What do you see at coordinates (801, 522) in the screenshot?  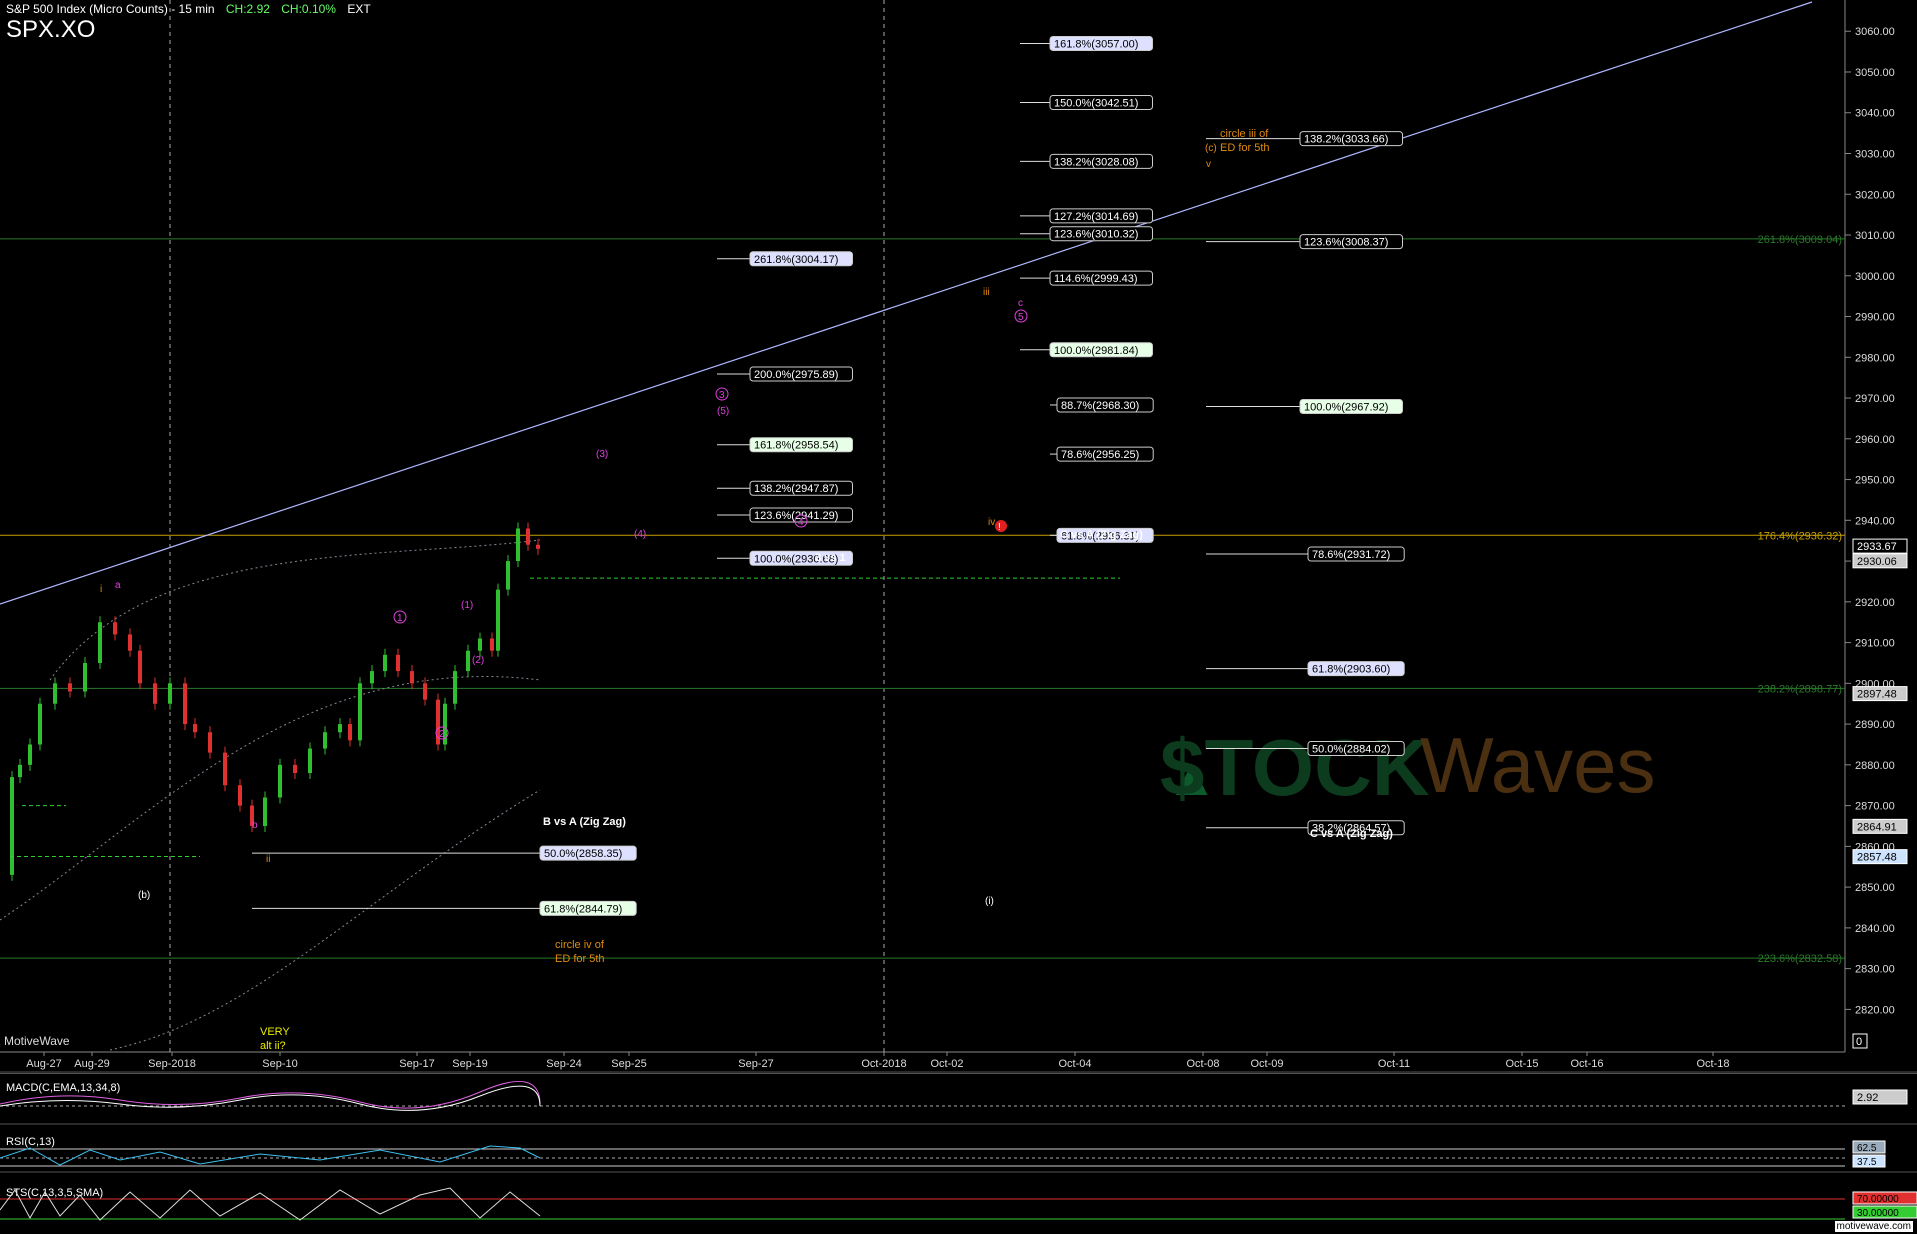 I see `wave-label-12: 4` at bounding box center [801, 522].